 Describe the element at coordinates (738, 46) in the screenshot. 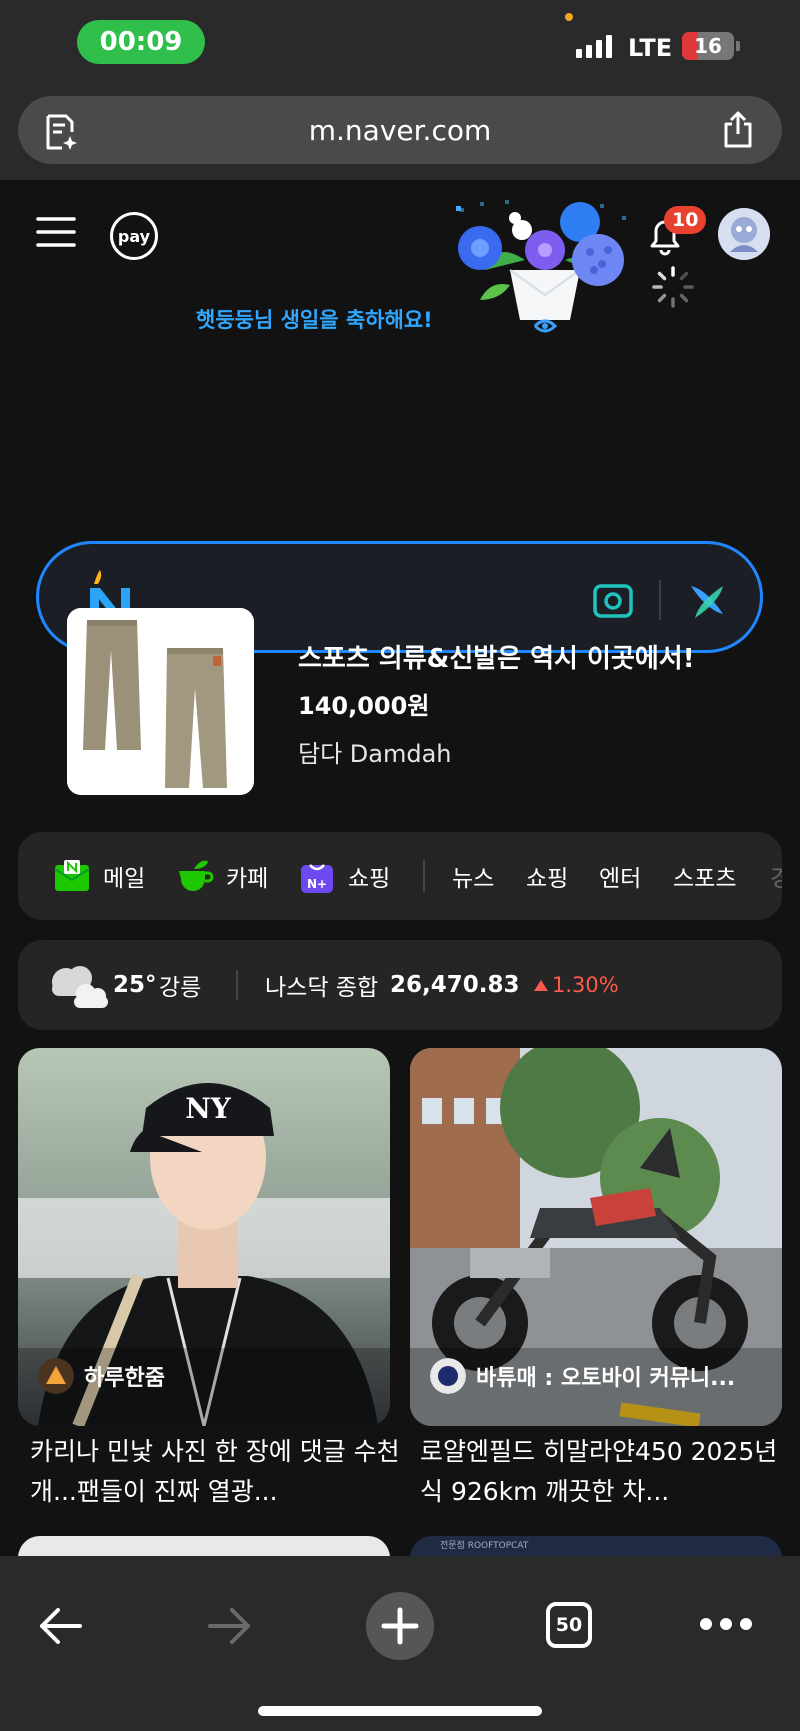

I see `battery-tip` at that location.